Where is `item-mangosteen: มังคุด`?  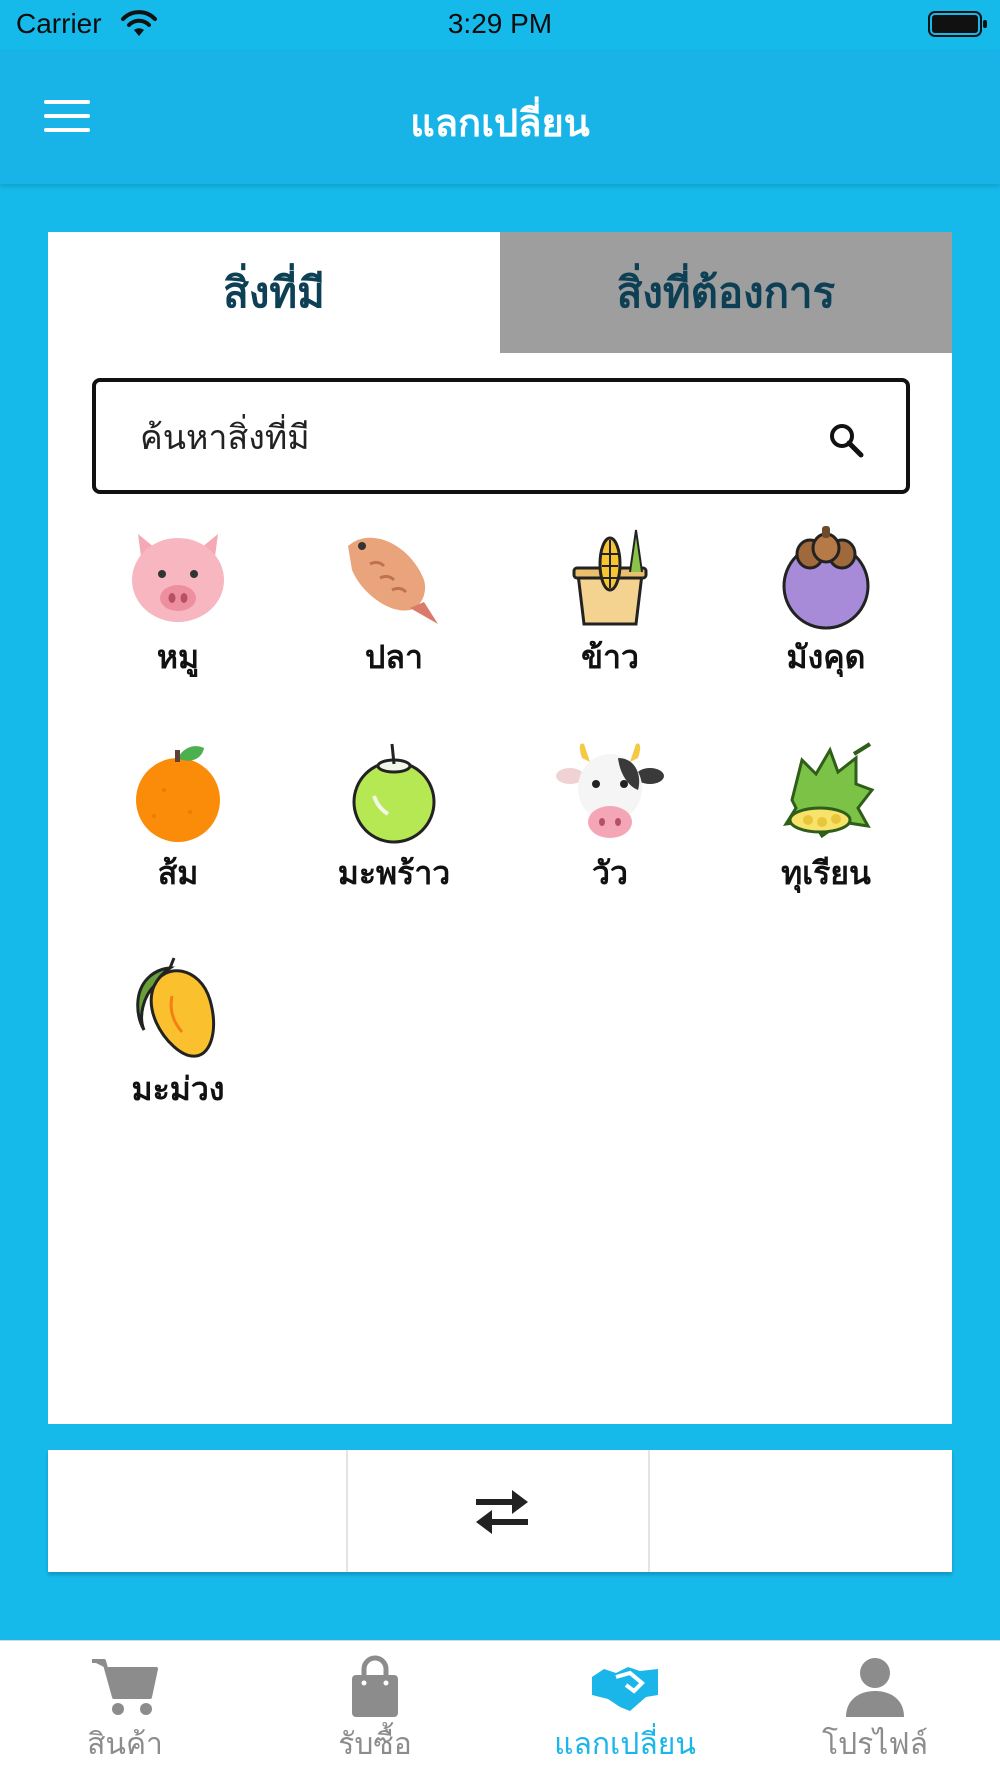 item-mangosteen: มังคุด is located at coordinates (826, 614).